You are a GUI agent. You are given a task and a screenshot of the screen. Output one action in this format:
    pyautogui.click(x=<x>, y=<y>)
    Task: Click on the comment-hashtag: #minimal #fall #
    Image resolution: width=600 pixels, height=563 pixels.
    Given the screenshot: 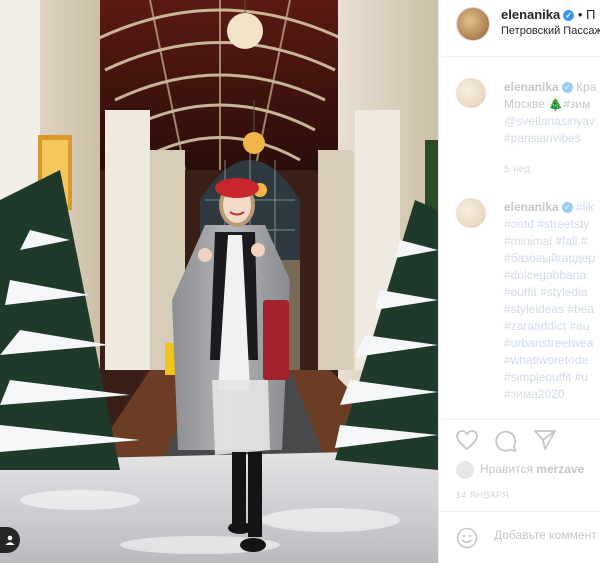 What is the action you would take?
    pyautogui.click(x=552, y=241)
    